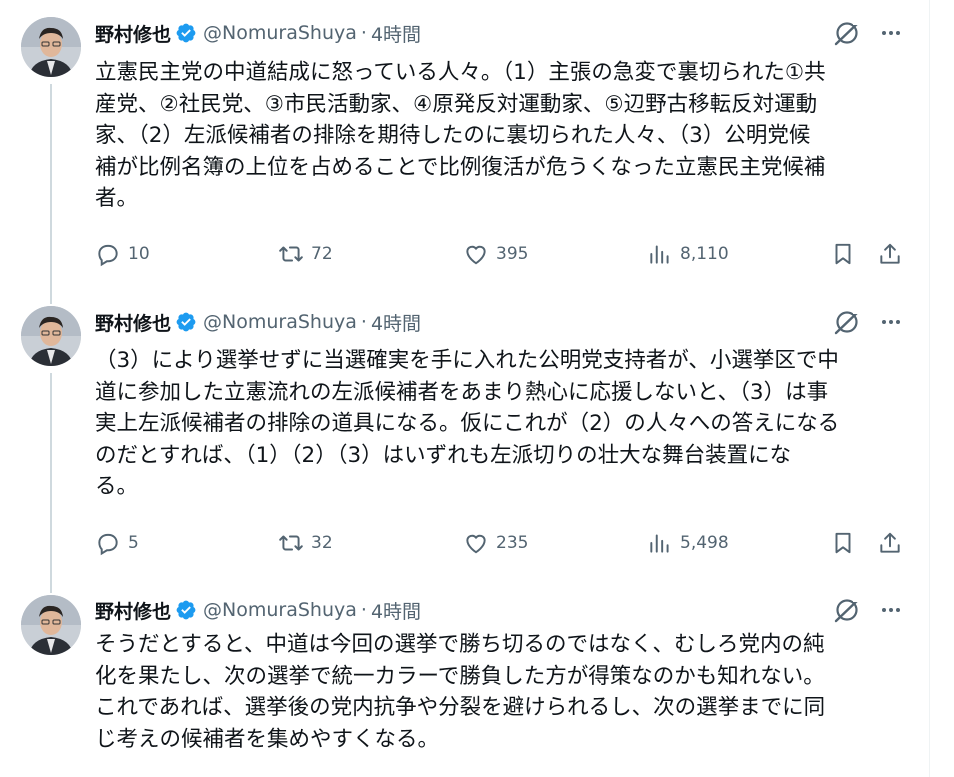 The width and height of the screenshot is (954, 777). What do you see at coordinates (512, 543) in the screenshot?
I see `like-count: 235` at bounding box center [512, 543].